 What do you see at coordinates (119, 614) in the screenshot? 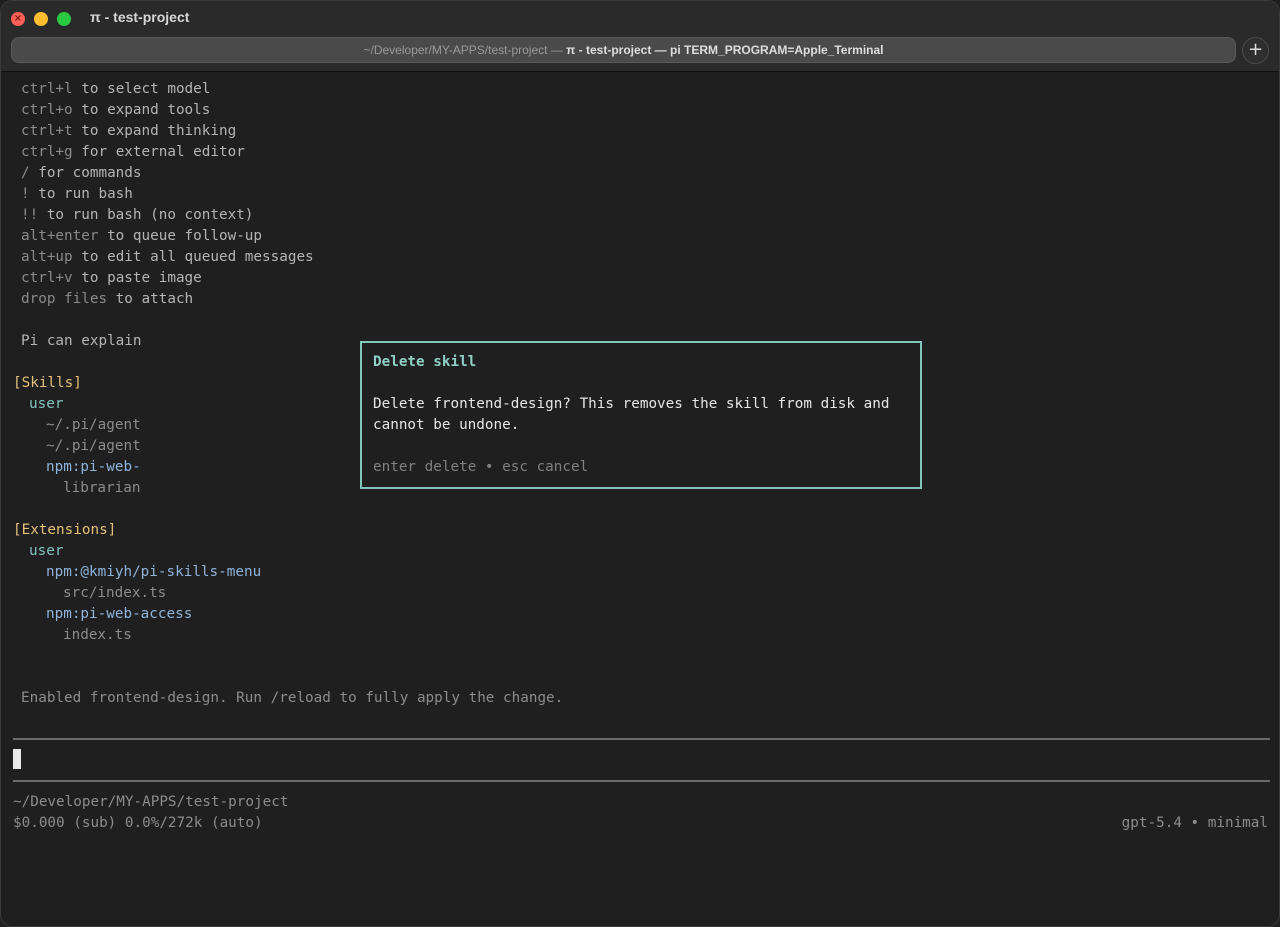
I see `extension-package: npm:pi-web-access` at bounding box center [119, 614].